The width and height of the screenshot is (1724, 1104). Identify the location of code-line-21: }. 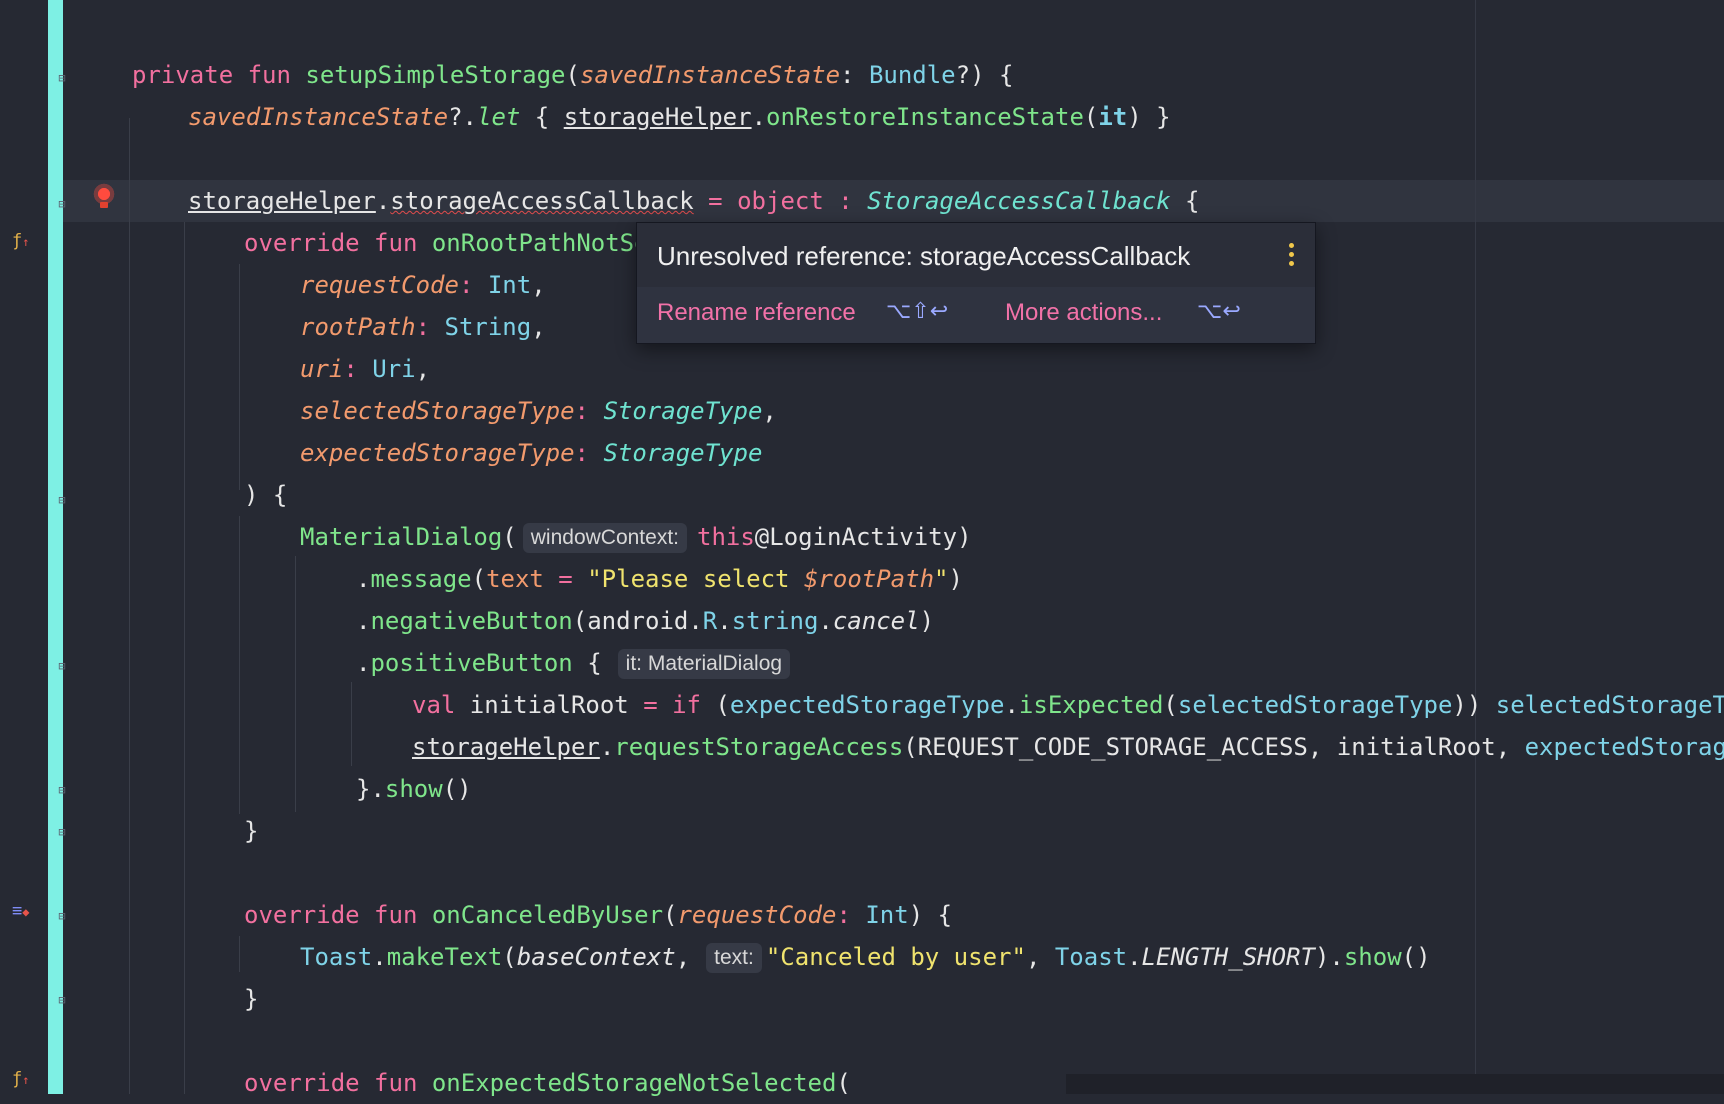
(251, 999).